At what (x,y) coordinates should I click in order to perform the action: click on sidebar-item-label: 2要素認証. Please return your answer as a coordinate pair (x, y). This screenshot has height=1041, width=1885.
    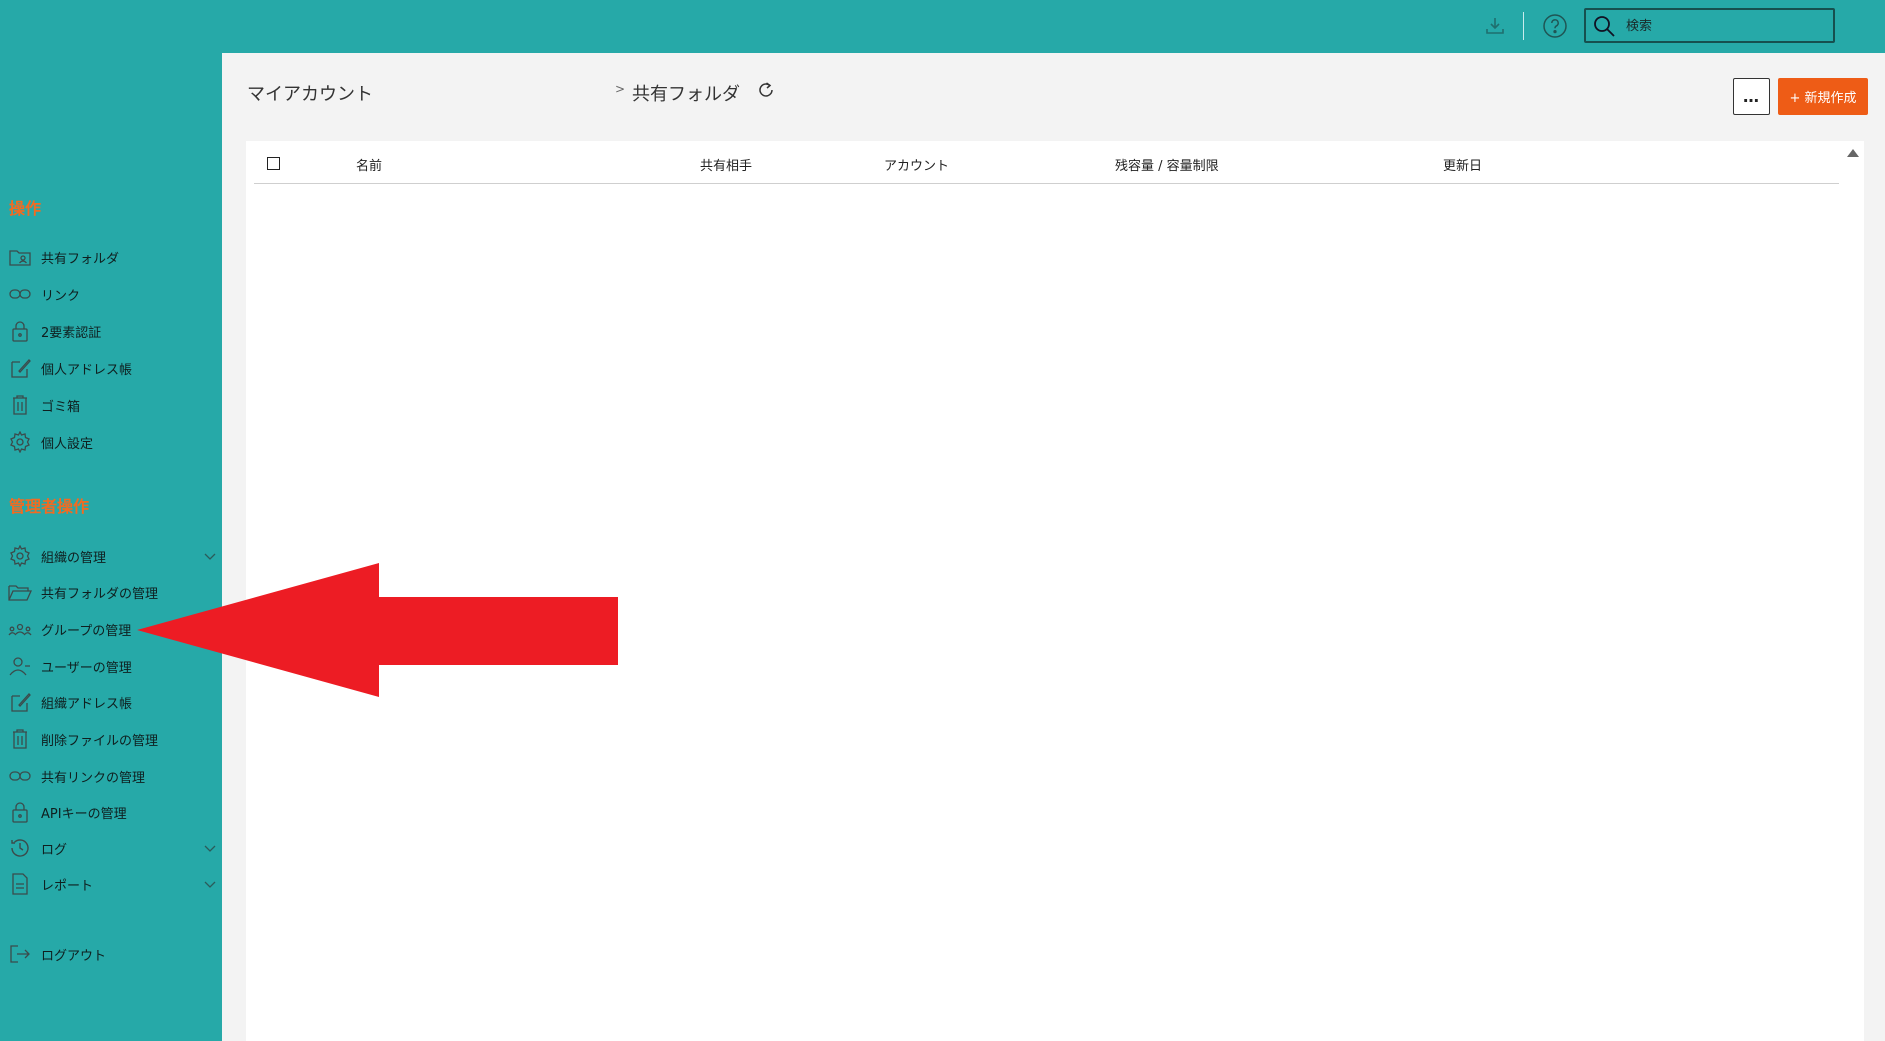
    Looking at the image, I should click on (71, 333).